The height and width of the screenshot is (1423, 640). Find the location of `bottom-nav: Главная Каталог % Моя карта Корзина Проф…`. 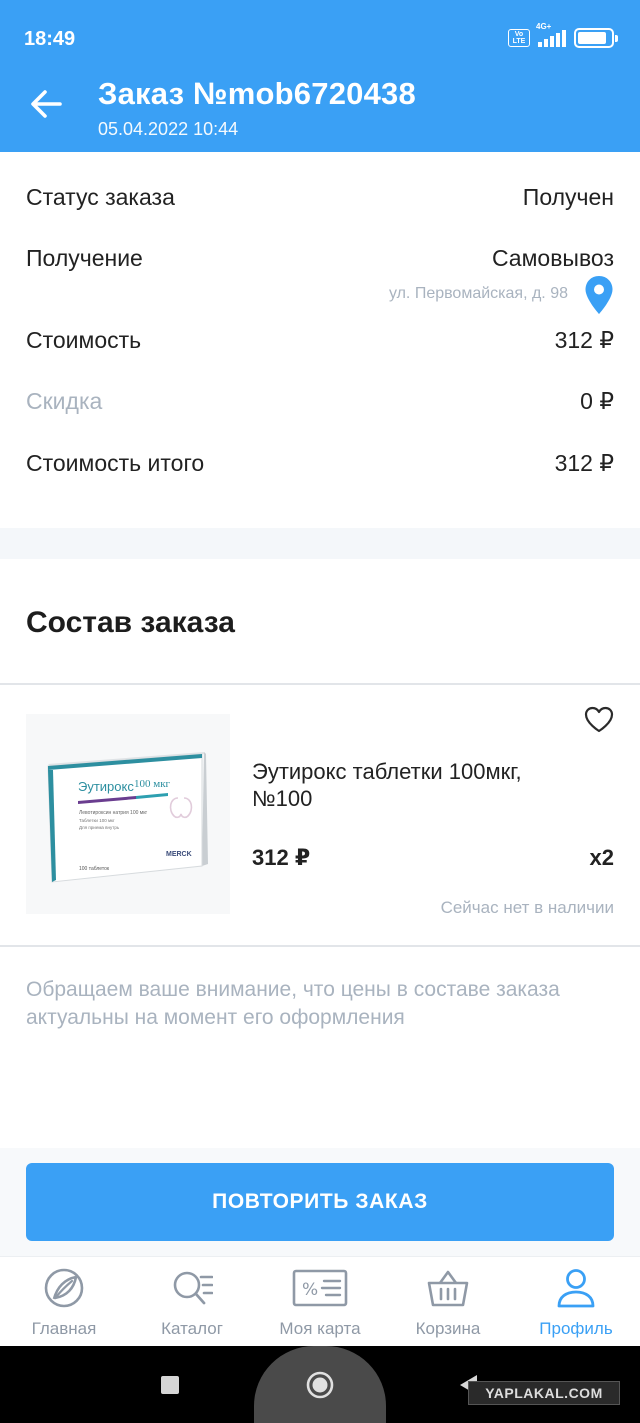

bottom-nav: Главная Каталог % Моя карта Корзина Проф… is located at coordinates (320, 1301).